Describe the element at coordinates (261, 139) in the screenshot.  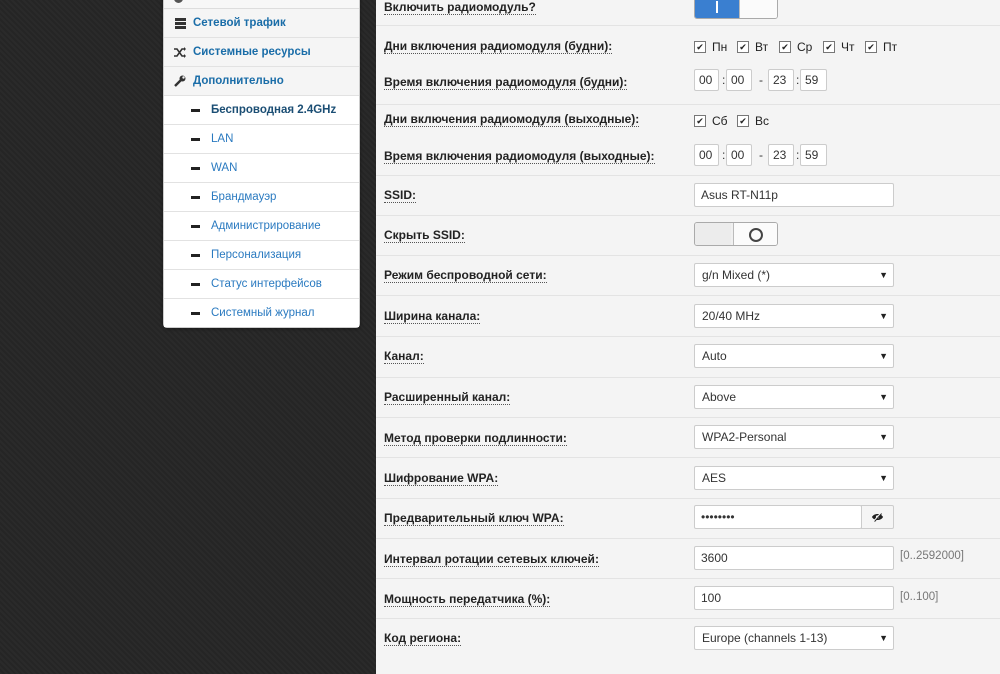
I see `sidebar-sub-lan: LAN` at that location.